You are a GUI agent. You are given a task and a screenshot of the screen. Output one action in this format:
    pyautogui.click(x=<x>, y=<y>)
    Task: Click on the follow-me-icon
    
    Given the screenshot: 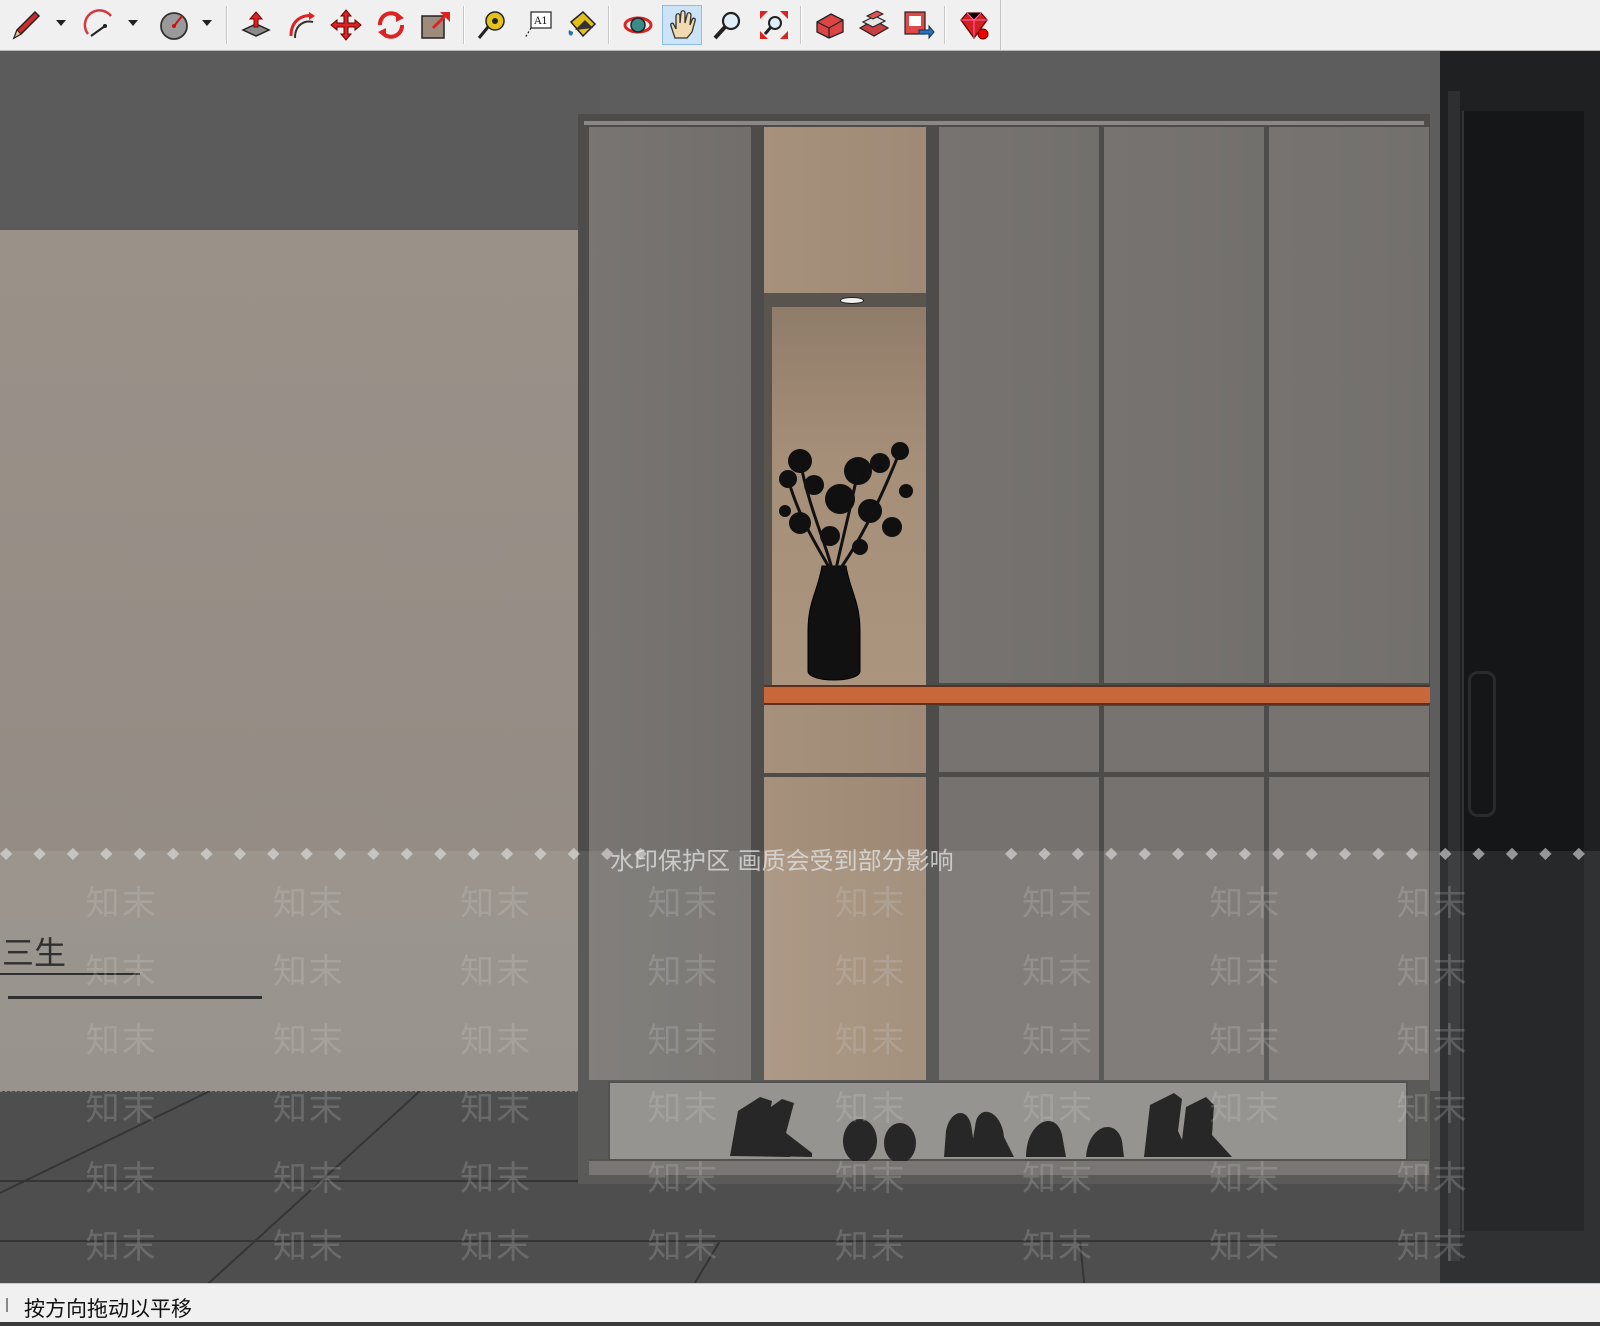 What is the action you would take?
    pyautogui.click(x=302, y=25)
    